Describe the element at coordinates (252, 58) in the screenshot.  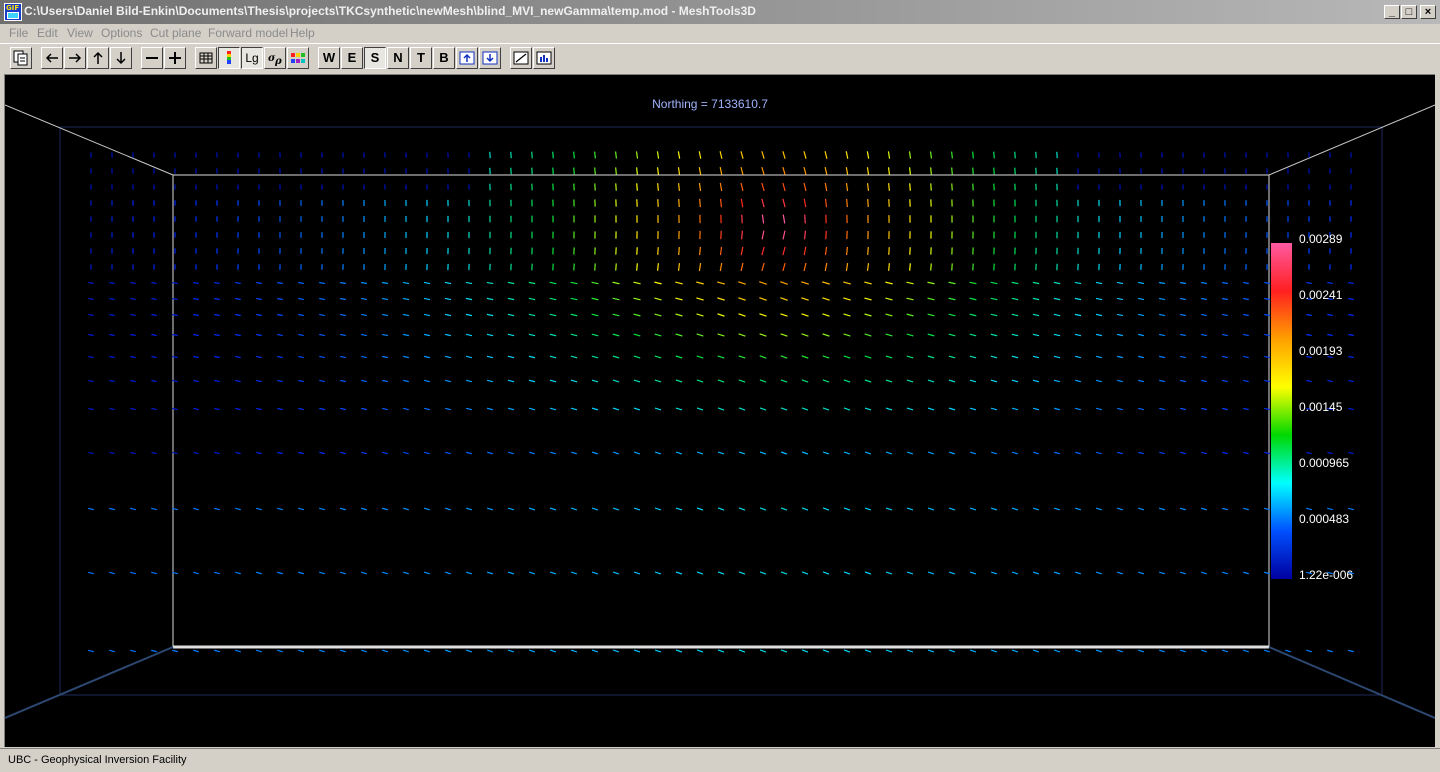
I see `log-scale-button: Lg` at that location.